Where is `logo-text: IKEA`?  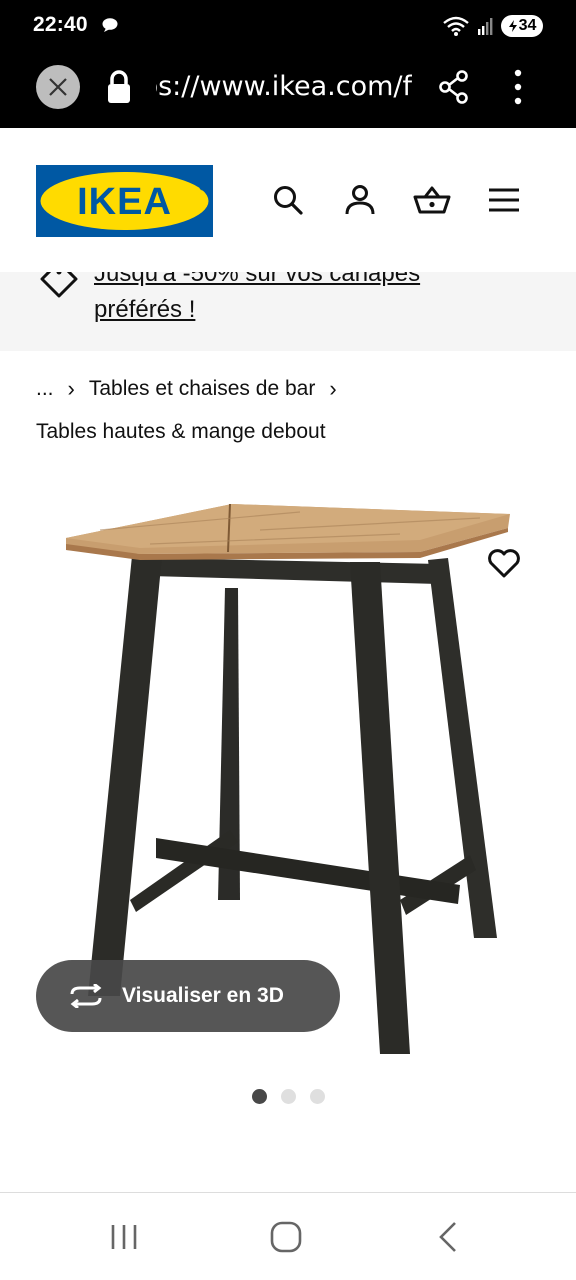 logo-text: IKEA is located at coordinates (124, 202).